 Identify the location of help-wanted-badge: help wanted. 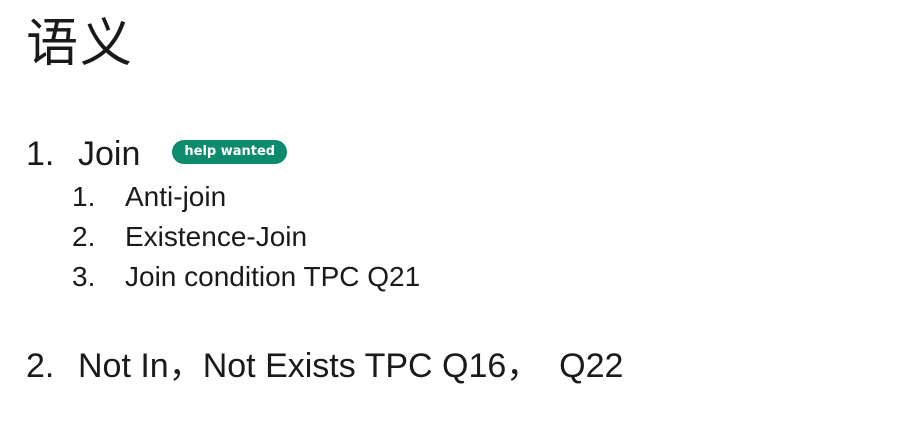
(230, 152).